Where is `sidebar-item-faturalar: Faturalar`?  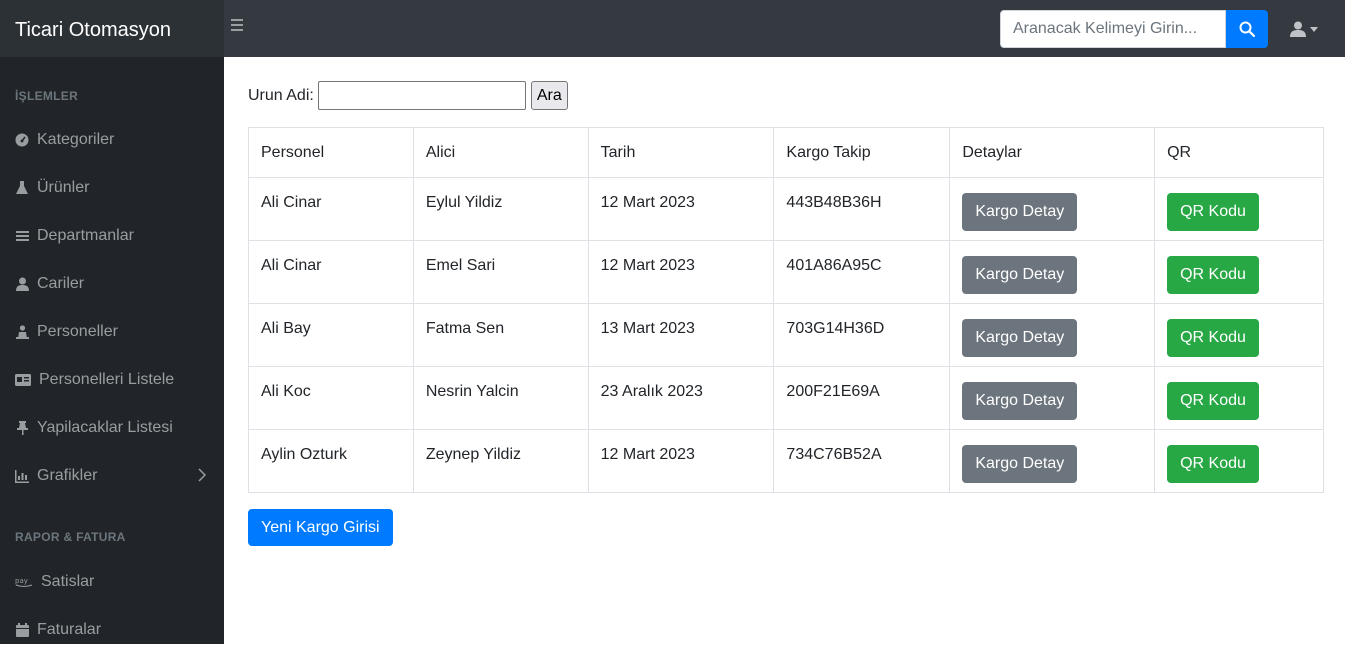
sidebar-item-faturalar: Faturalar is located at coordinates (112, 630).